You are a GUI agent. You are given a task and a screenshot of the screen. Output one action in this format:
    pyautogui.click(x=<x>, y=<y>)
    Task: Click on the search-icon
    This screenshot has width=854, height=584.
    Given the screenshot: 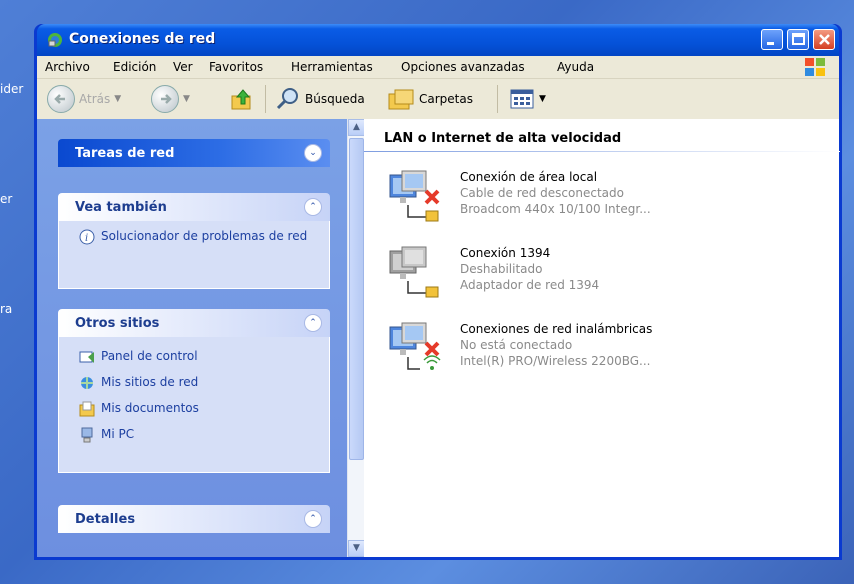 What is the action you would take?
    pyautogui.click(x=287, y=99)
    